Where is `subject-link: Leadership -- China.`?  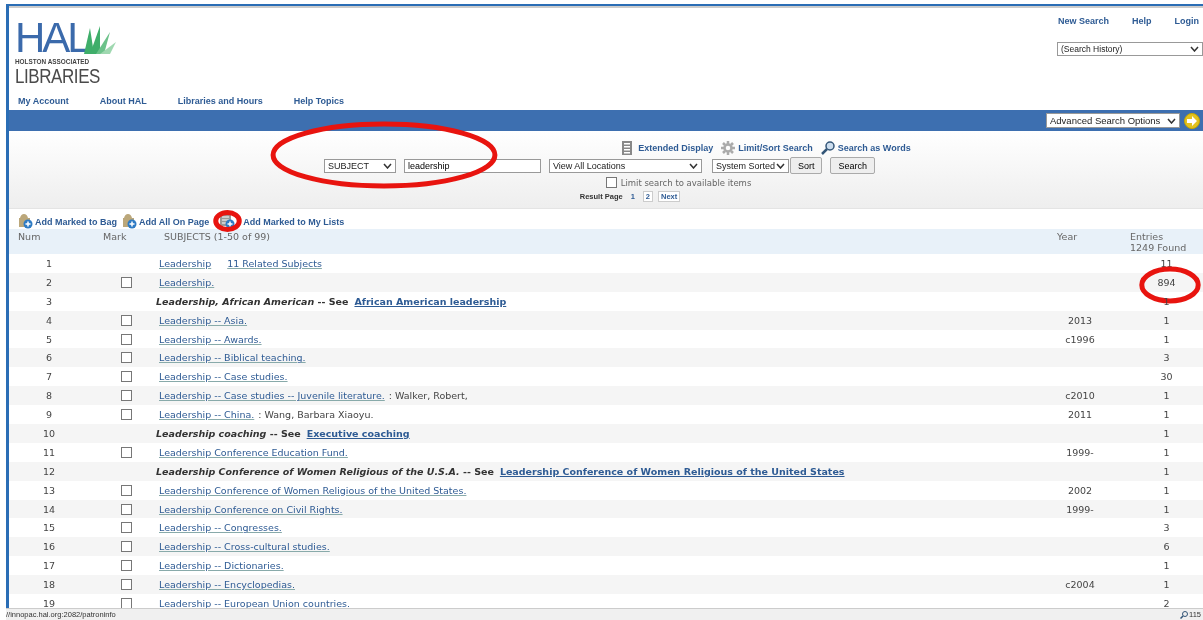 subject-link: Leadership -- China. is located at coordinates (207, 415).